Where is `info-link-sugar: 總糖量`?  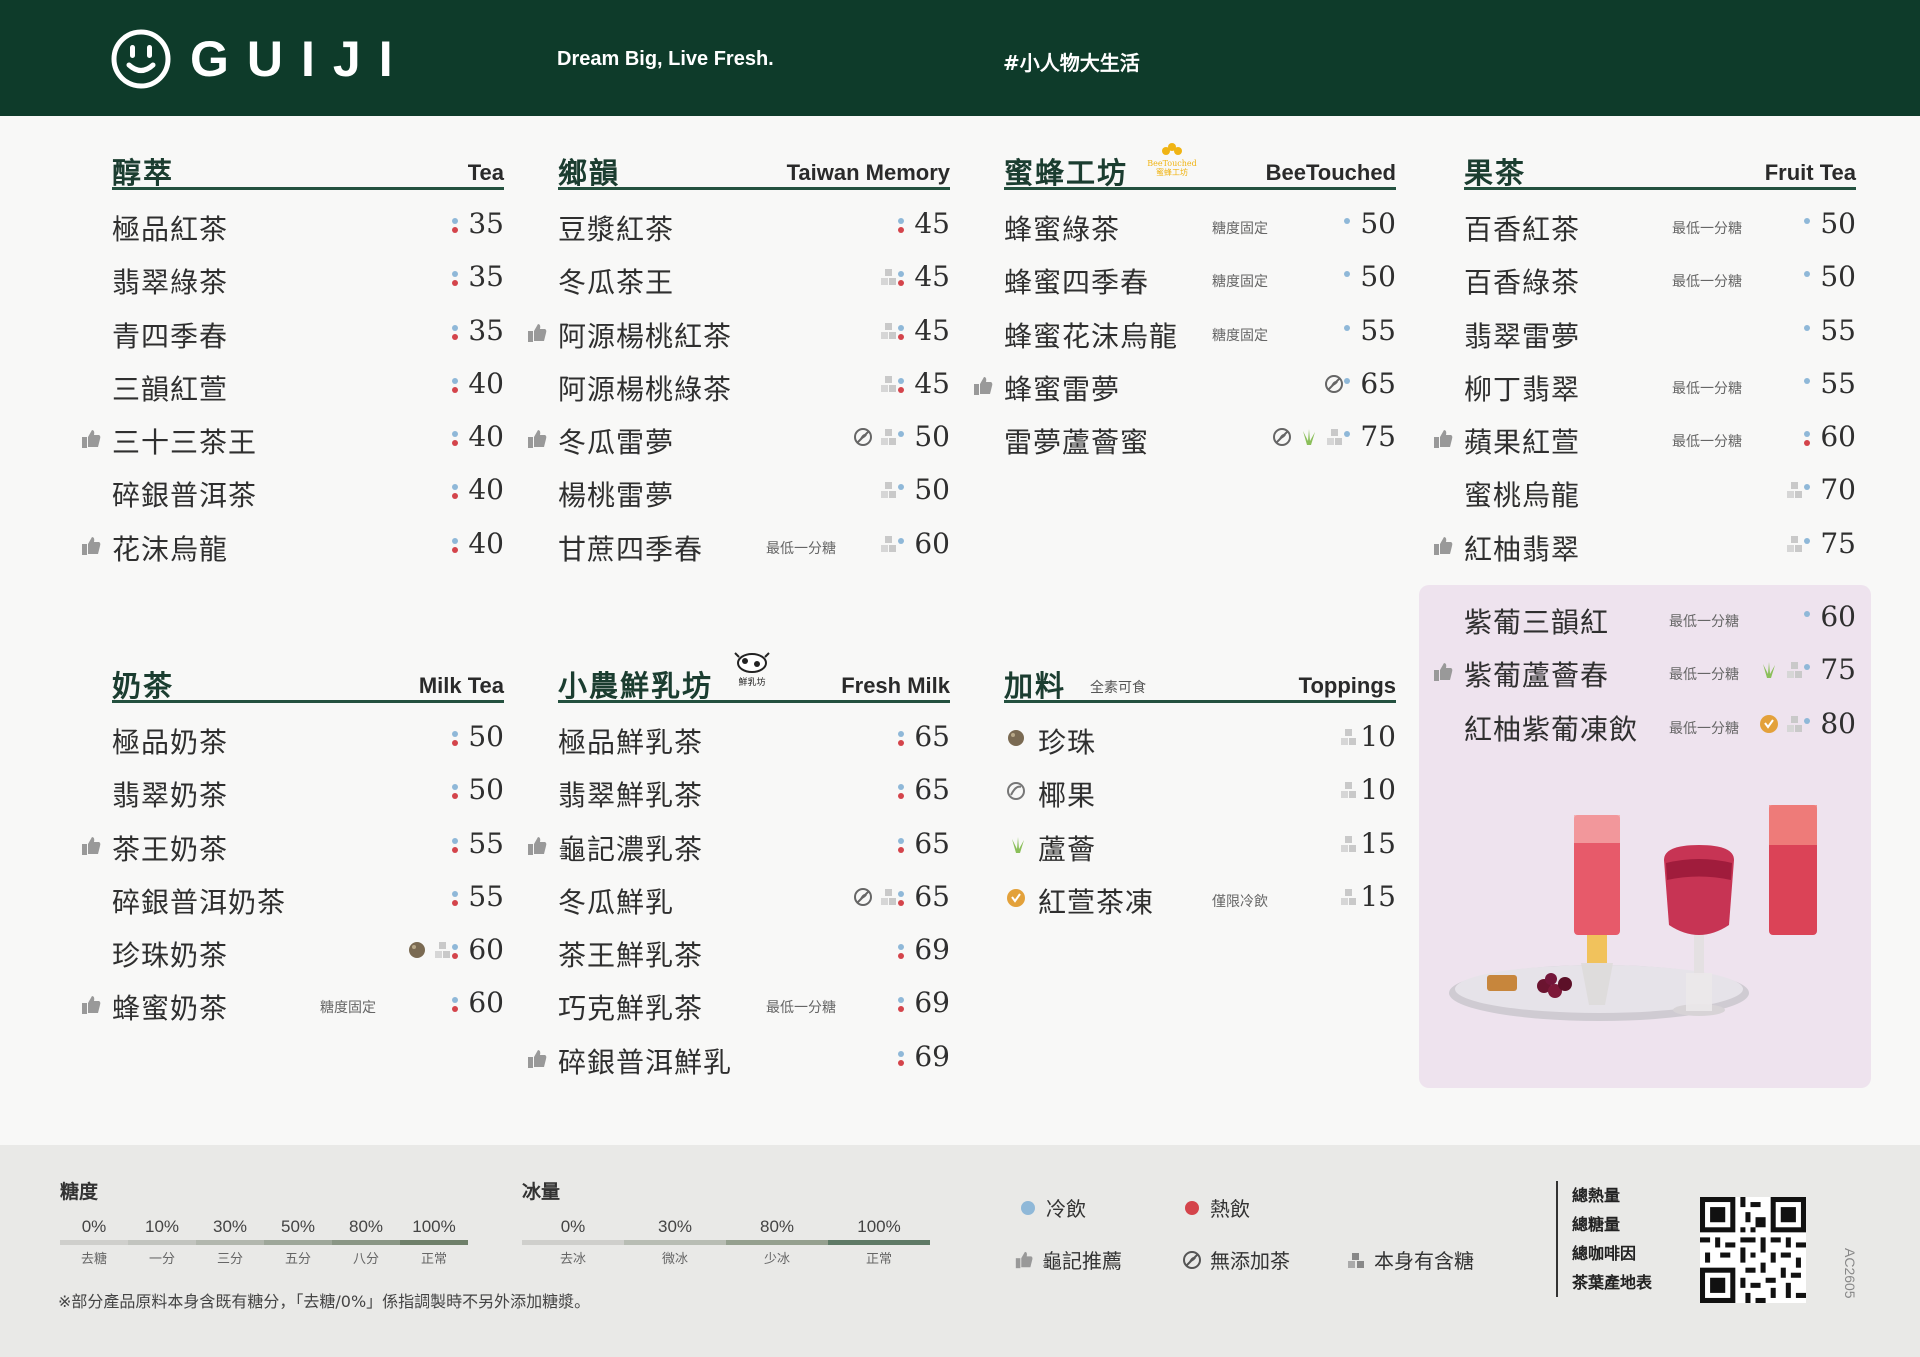 info-link-sugar: 總糖量 is located at coordinates (1626, 1224).